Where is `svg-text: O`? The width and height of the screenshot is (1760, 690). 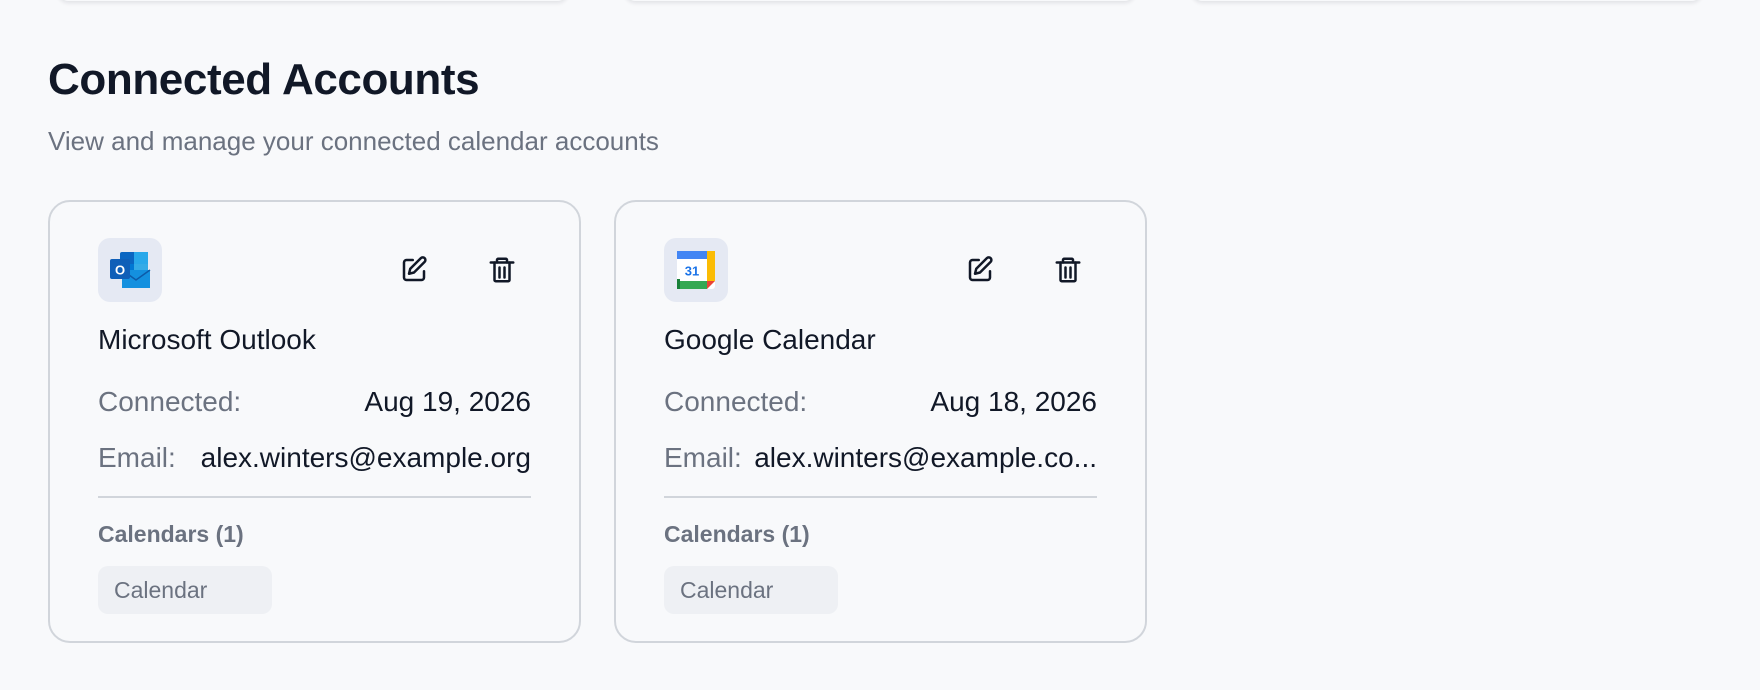
svg-text: O is located at coordinates (120, 270).